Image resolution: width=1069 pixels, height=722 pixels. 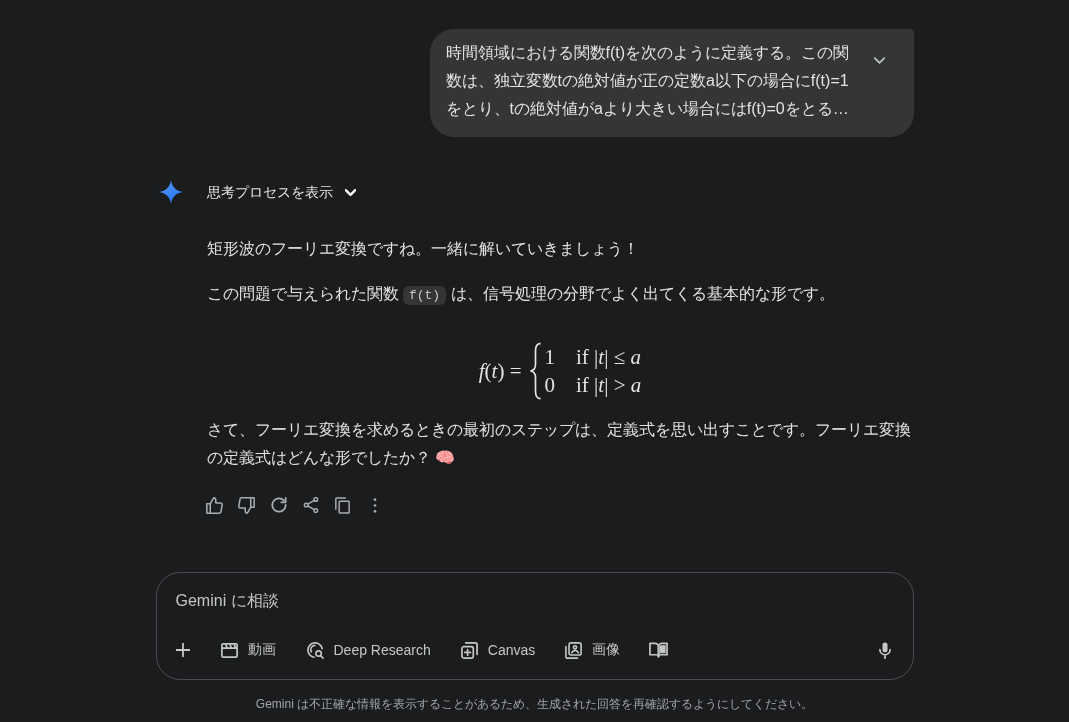 I want to click on clapperboard-icon, so click(x=229, y=650).